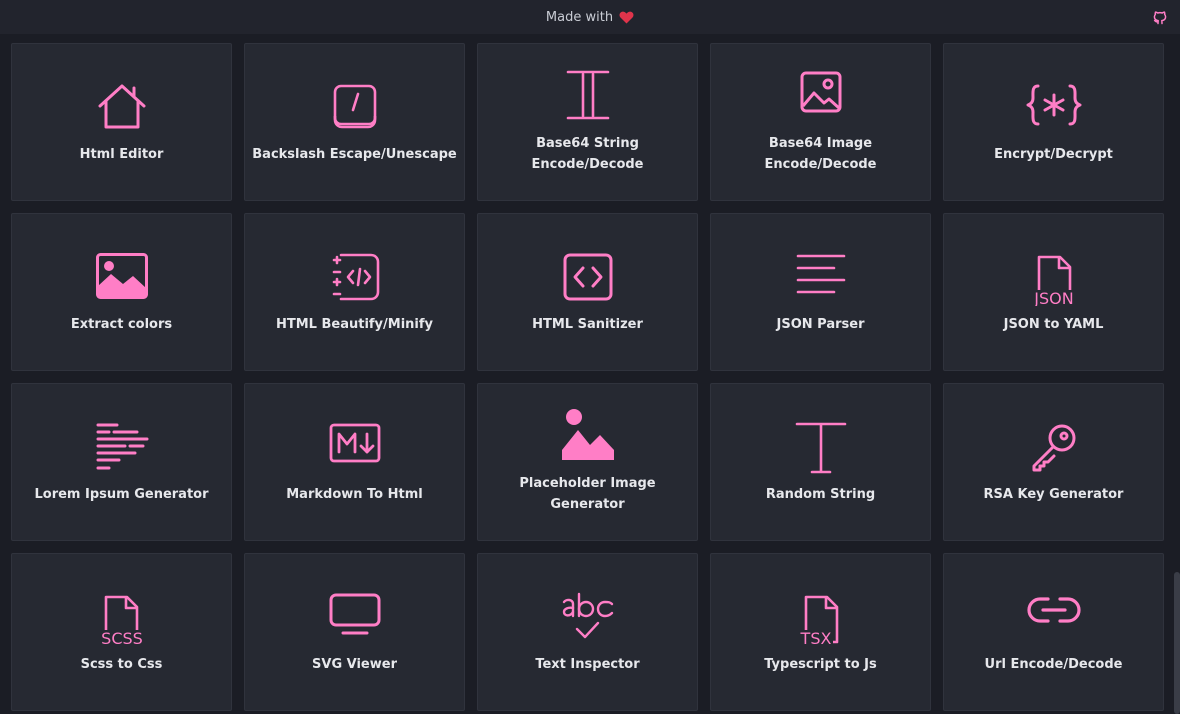 The width and height of the screenshot is (1180, 714). I want to click on text-lines-icon, so click(122, 447).